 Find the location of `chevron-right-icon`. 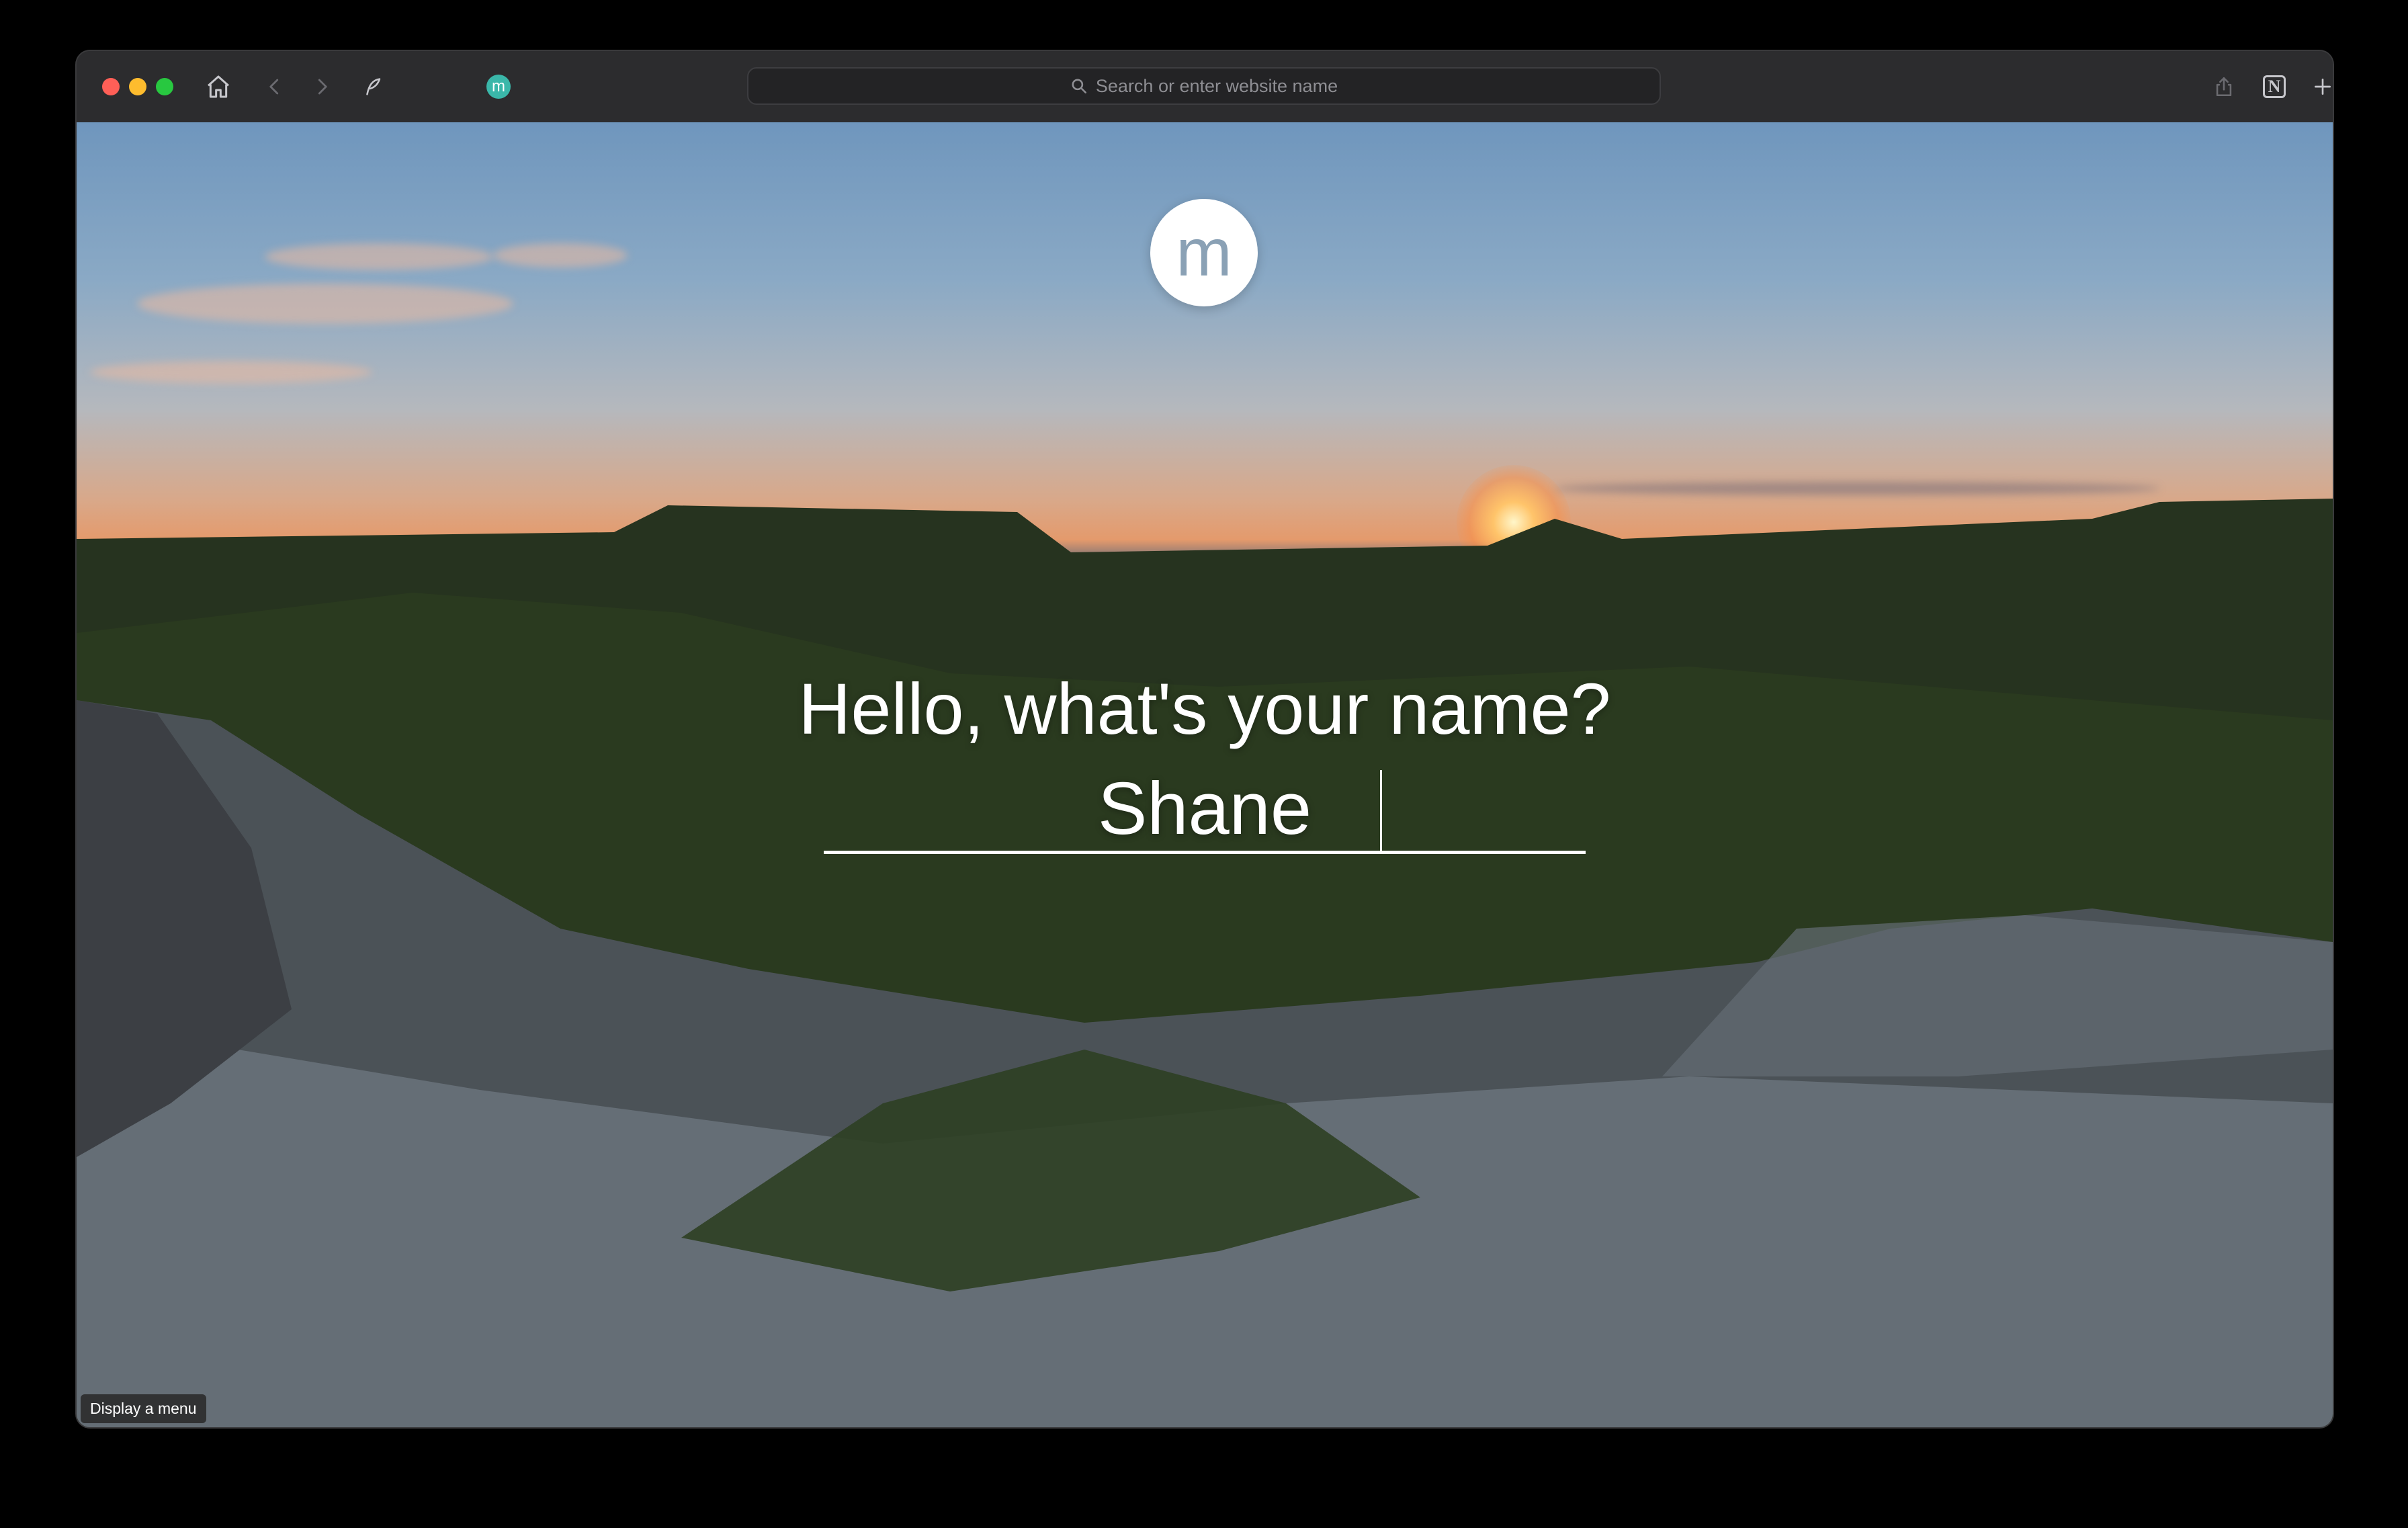

chevron-right-icon is located at coordinates (322, 87).